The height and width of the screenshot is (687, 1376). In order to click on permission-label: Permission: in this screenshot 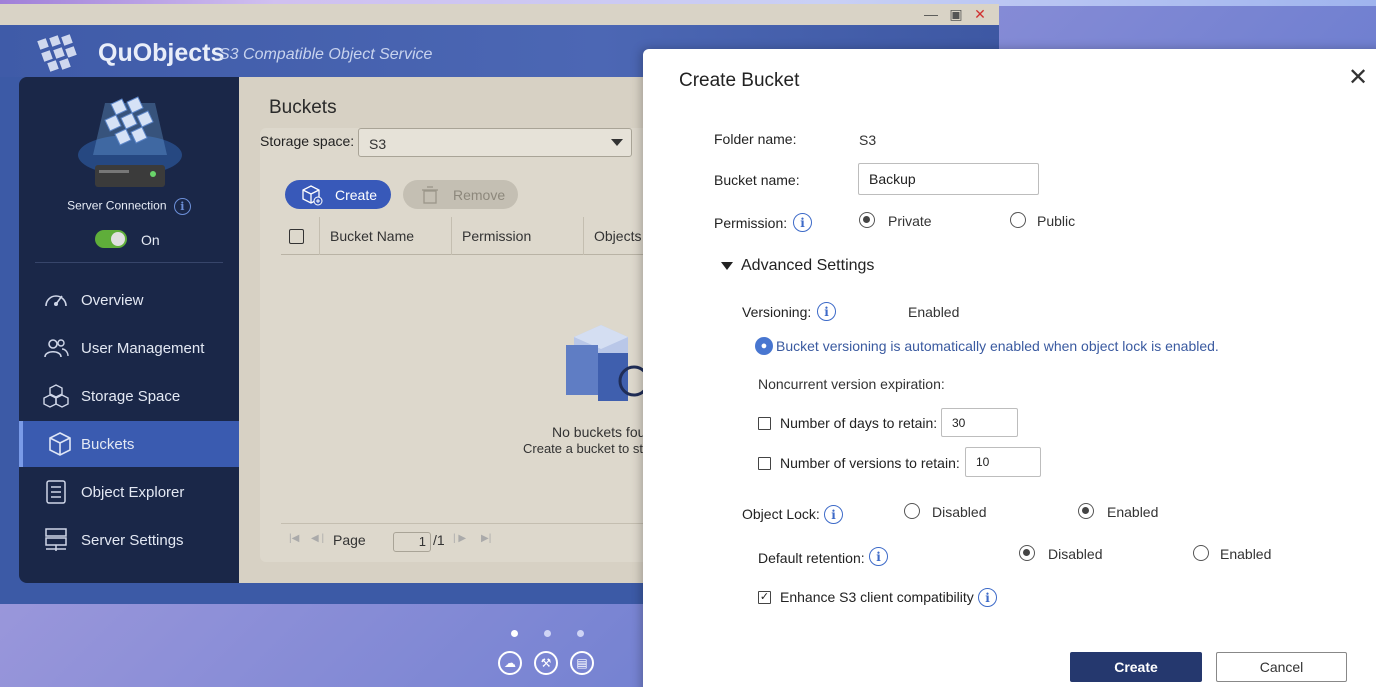, I will do `click(751, 223)`.